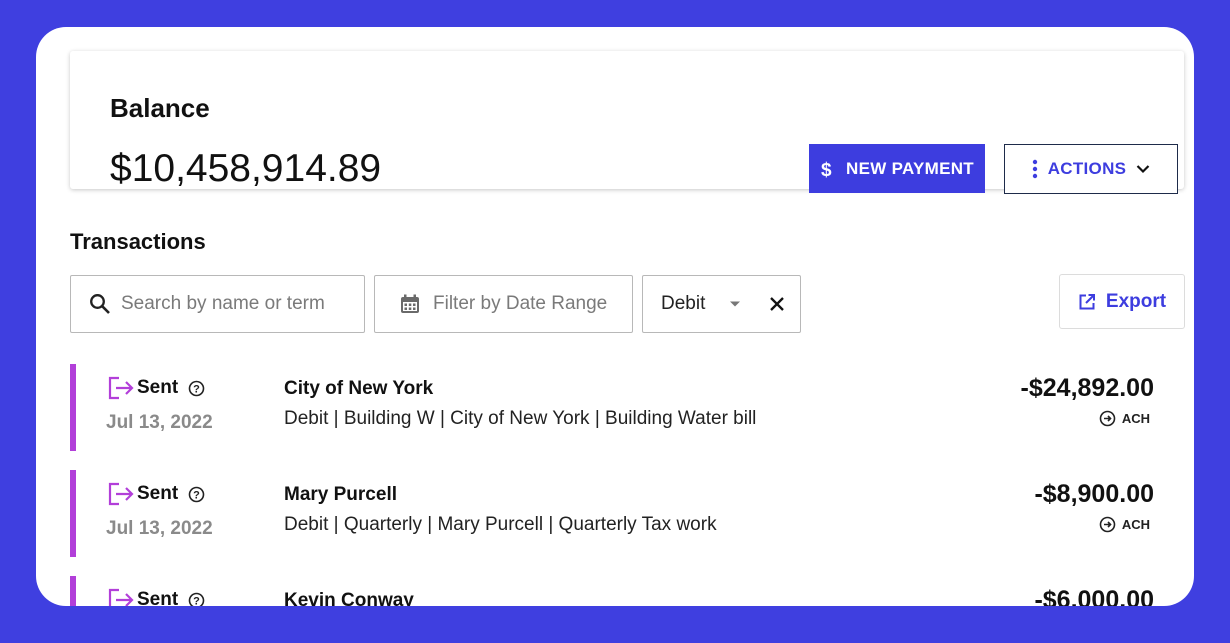 Image resolution: width=1230 pixels, height=643 pixels. I want to click on balance-title: Balance, so click(160, 108).